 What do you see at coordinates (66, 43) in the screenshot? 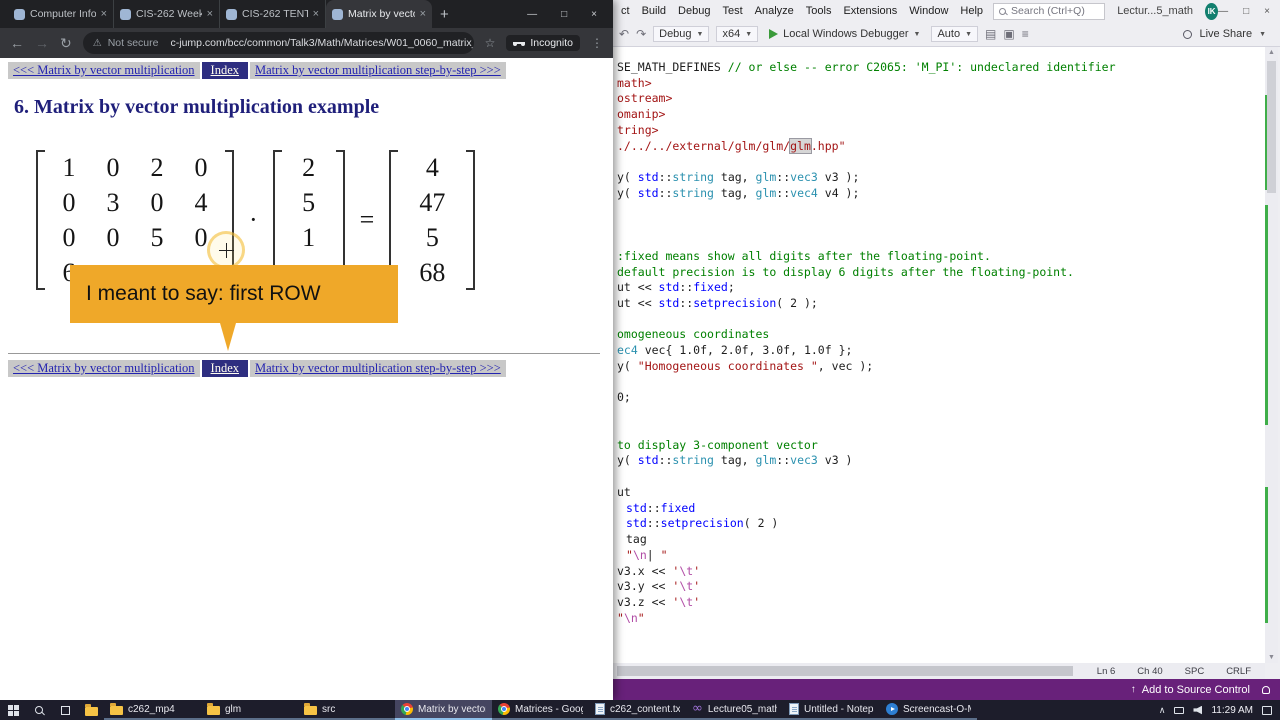
I see `reload-icon: ↻` at bounding box center [66, 43].